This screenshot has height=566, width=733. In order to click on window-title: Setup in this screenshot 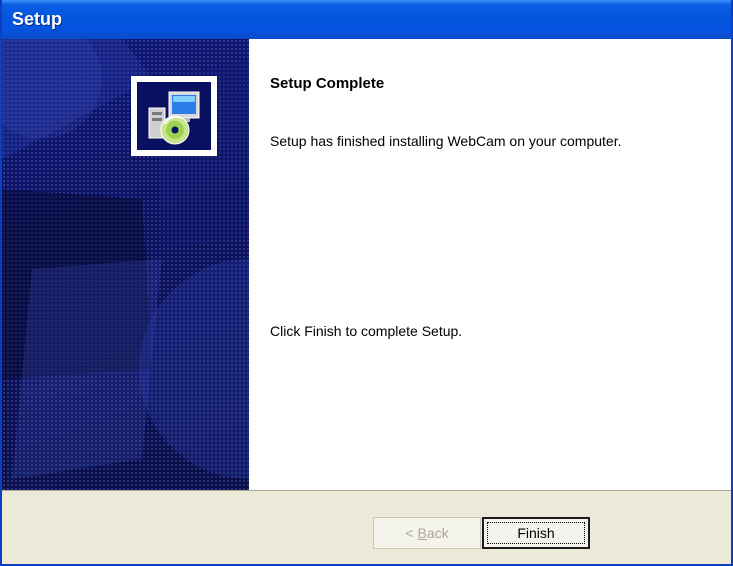, I will do `click(37, 19)`.